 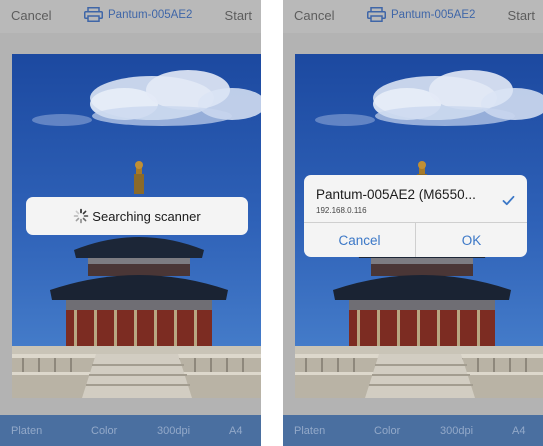 I want to click on spinner-icon, so click(x=81, y=216).